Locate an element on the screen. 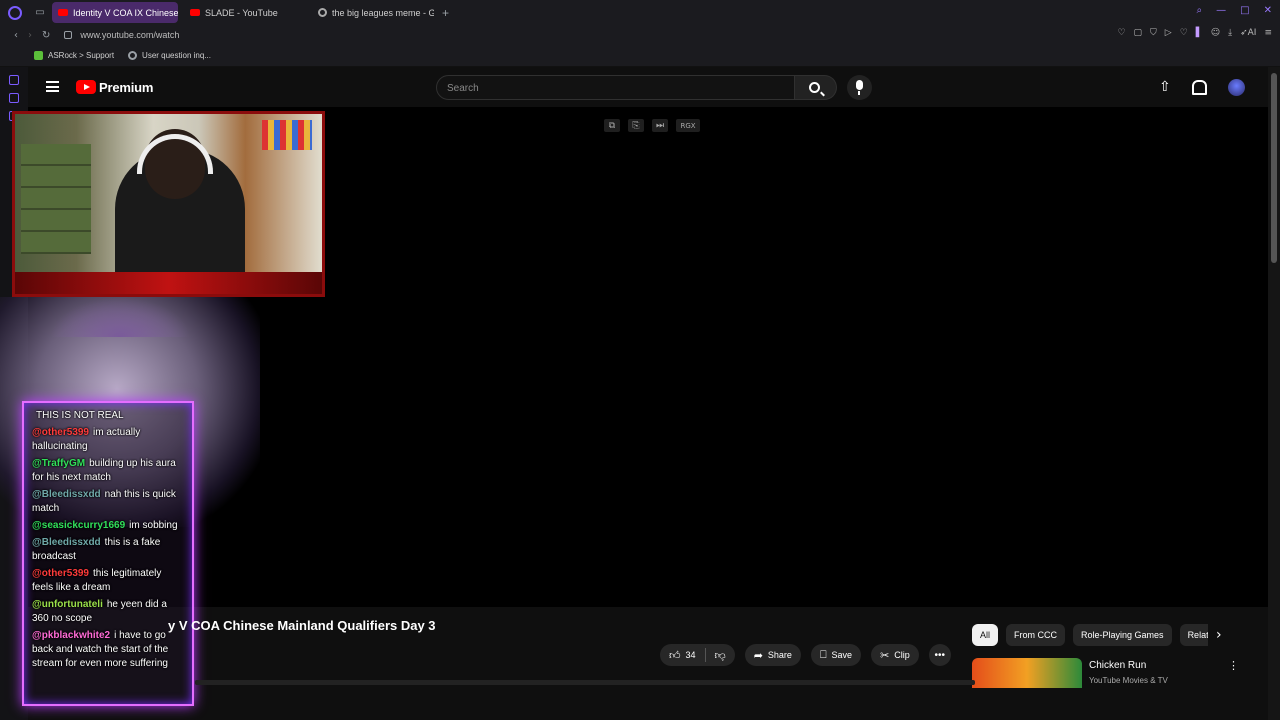 The image size is (1280, 720). recommendation-chips: All From CCC Role-Playing Games Relat is located at coordinates (1090, 635).